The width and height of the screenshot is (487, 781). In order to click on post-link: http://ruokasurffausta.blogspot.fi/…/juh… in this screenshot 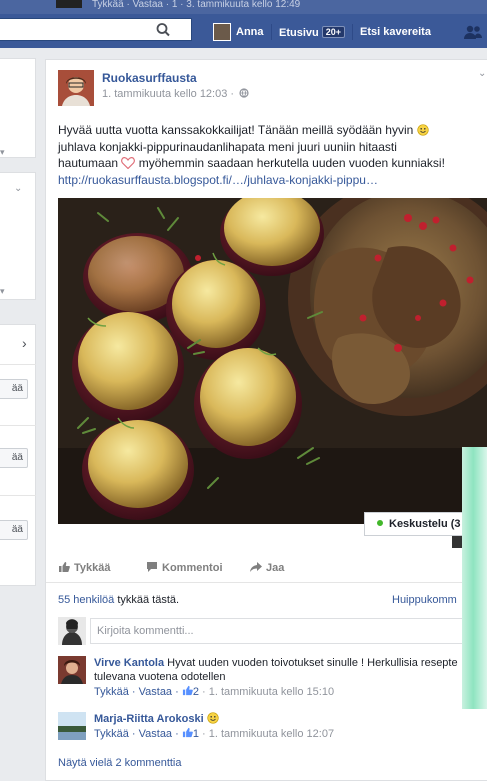, I will do `click(218, 180)`.